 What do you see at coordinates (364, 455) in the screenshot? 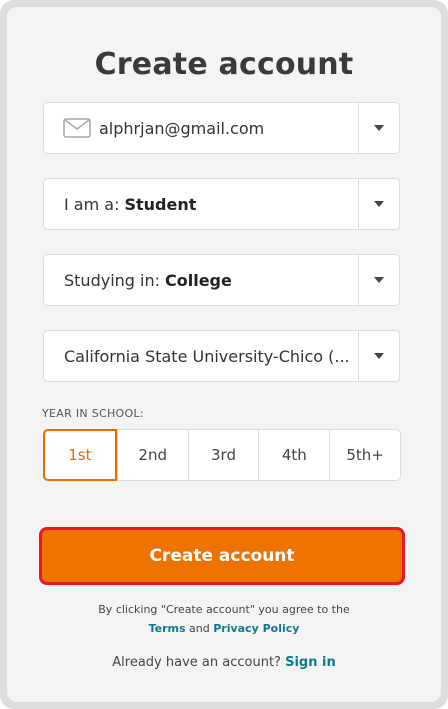
I see `year-option-5th-plus: 5th+` at bounding box center [364, 455].